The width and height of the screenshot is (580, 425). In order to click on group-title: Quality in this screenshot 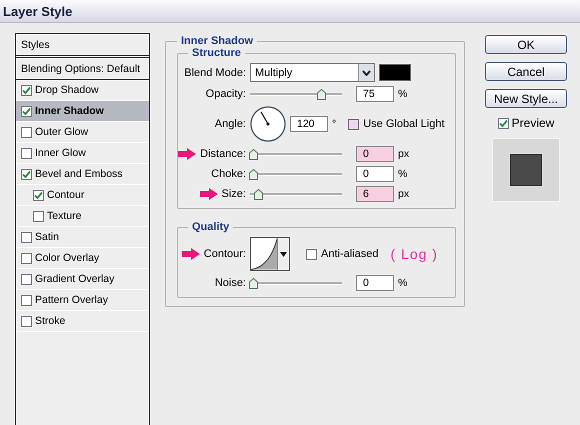, I will do `click(210, 227)`.